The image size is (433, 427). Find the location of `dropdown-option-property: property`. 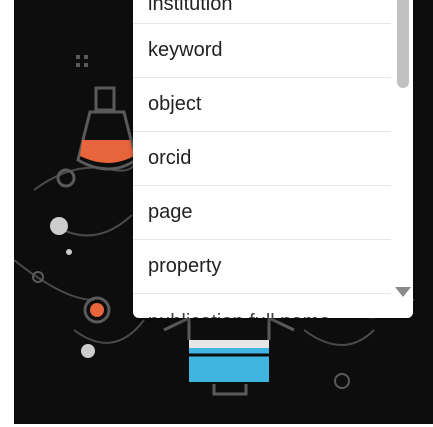

dropdown-option-property: property is located at coordinates (262, 267).